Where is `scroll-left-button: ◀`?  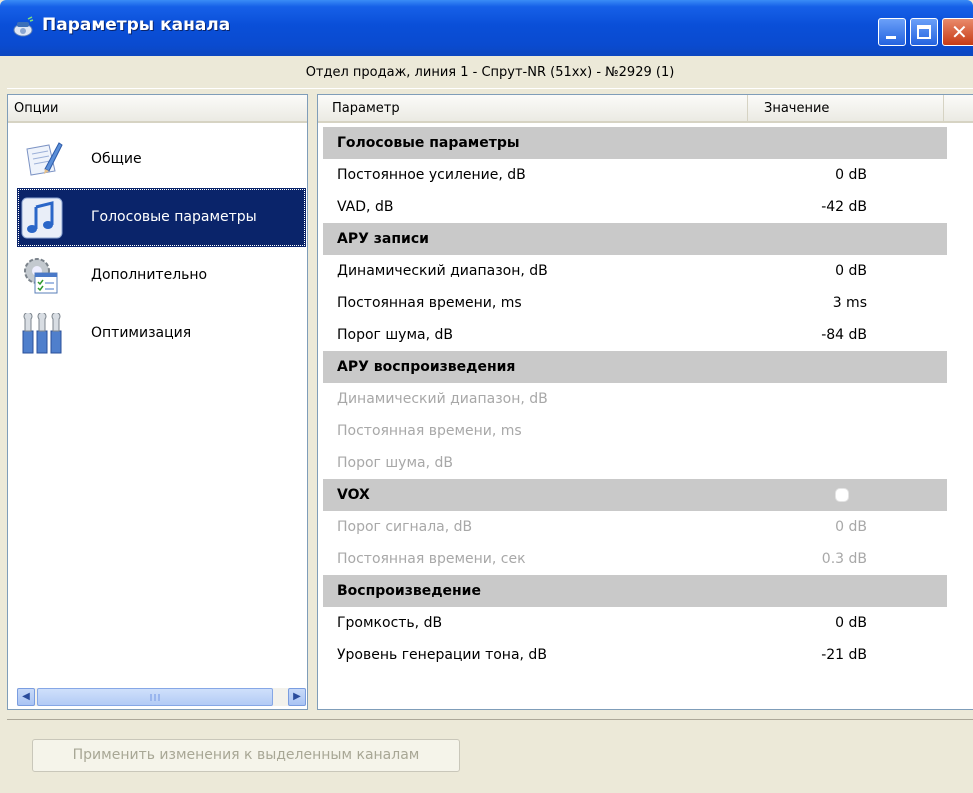 scroll-left-button: ◀ is located at coordinates (26, 697).